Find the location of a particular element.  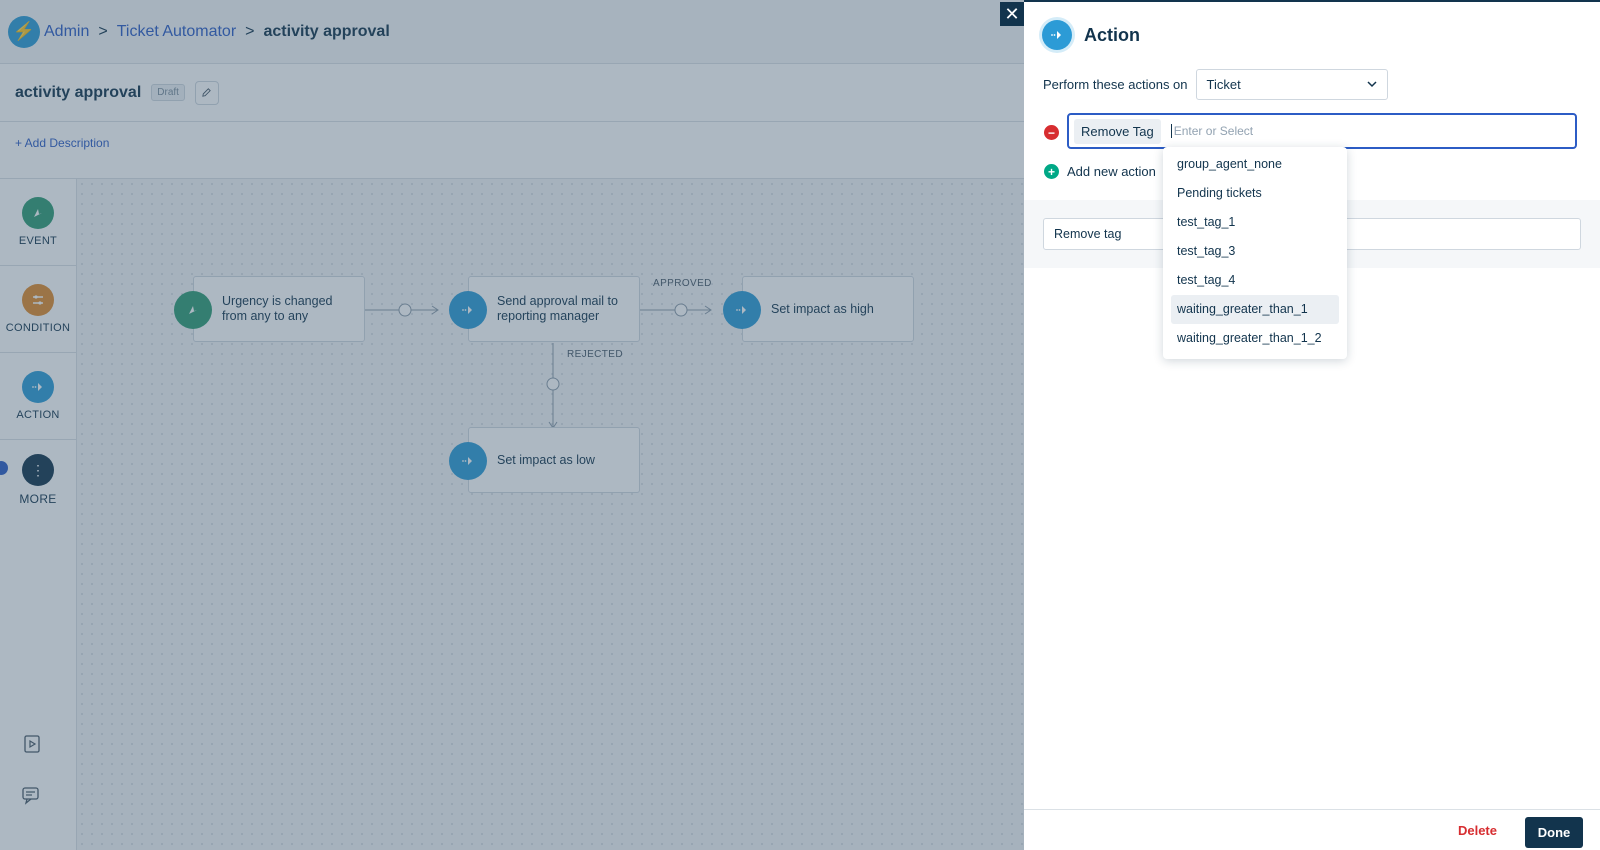

dropdown-option: test_tag_4 is located at coordinates (1255, 280).